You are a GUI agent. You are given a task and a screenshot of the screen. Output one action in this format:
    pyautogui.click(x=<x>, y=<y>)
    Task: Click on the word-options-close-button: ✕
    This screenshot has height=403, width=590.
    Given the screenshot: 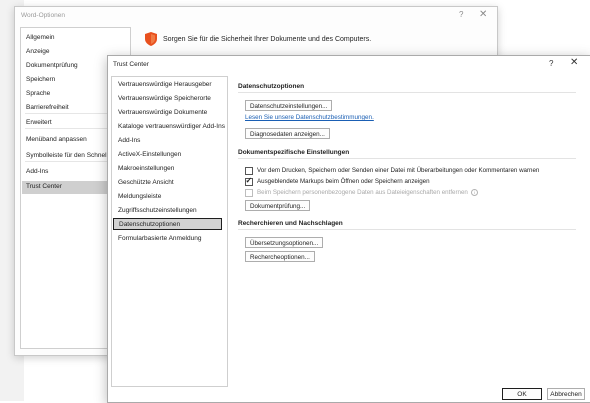 What is the action you would take?
    pyautogui.click(x=483, y=14)
    